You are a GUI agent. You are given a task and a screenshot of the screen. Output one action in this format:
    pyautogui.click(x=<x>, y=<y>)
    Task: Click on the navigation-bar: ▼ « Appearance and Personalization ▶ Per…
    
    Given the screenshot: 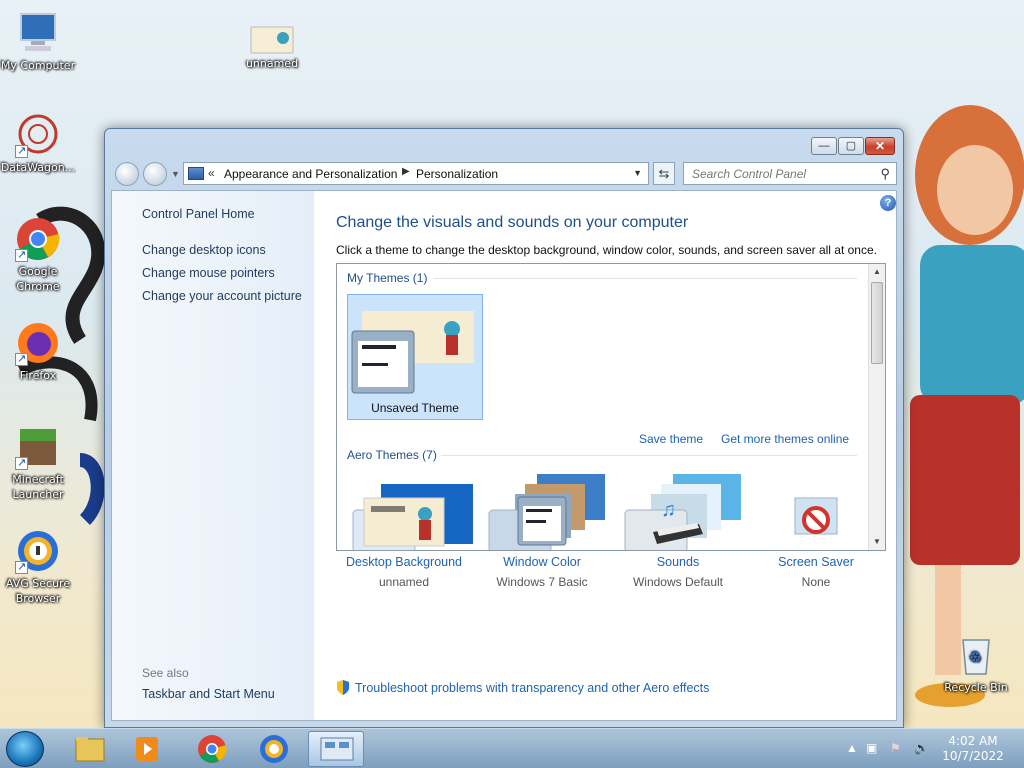 What is the action you would take?
    pyautogui.click(x=505, y=174)
    